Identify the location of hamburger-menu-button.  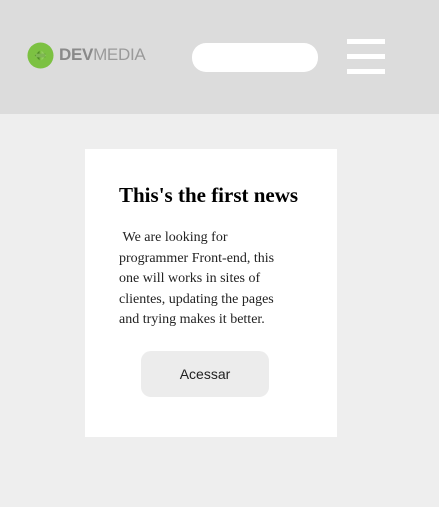
(366, 57).